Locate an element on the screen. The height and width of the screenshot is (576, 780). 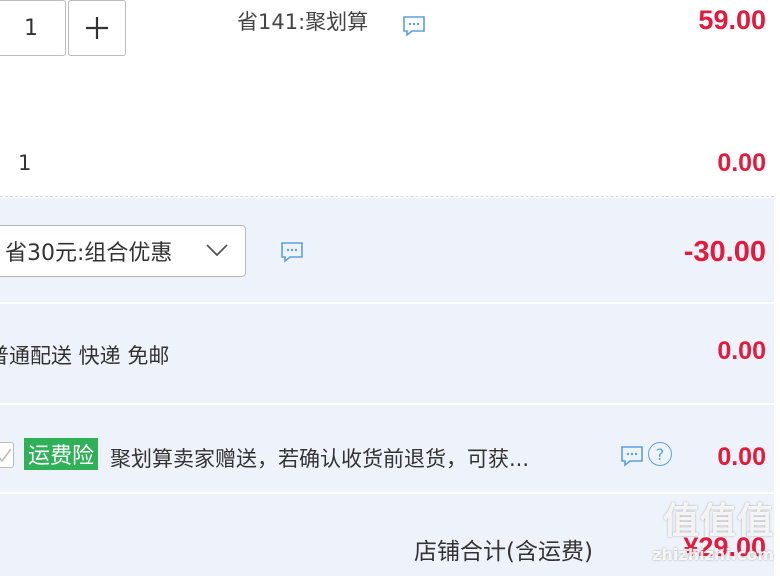
shipping-method: 普通配送 快递 免邮 is located at coordinates (85, 356).